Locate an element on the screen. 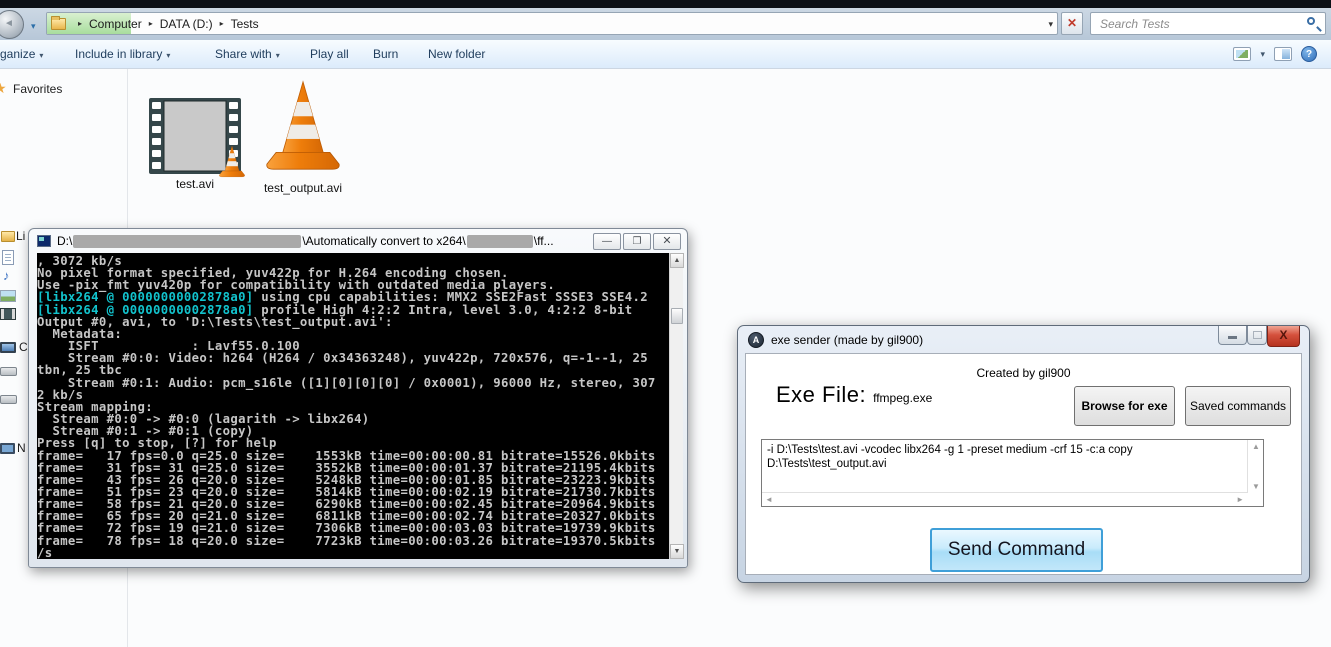 Image resolution: width=1331 pixels, height=647 pixels. search-icon is located at coordinates (1311, 21).